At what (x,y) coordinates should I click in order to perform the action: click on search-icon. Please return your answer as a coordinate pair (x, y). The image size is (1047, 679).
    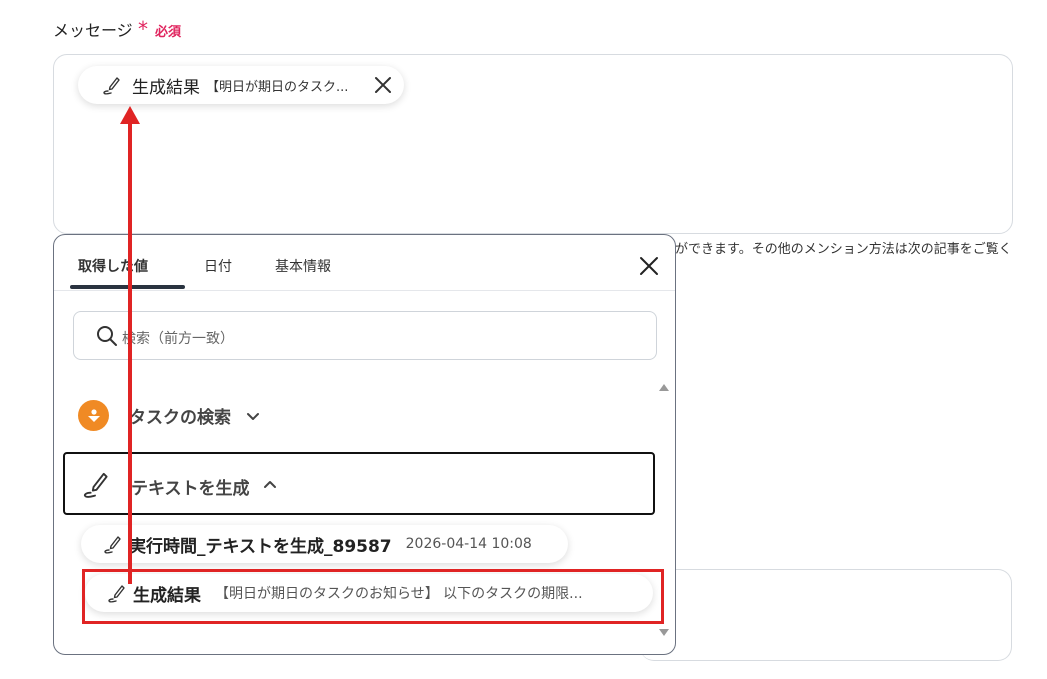
    Looking at the image, I should click on (107, 336).